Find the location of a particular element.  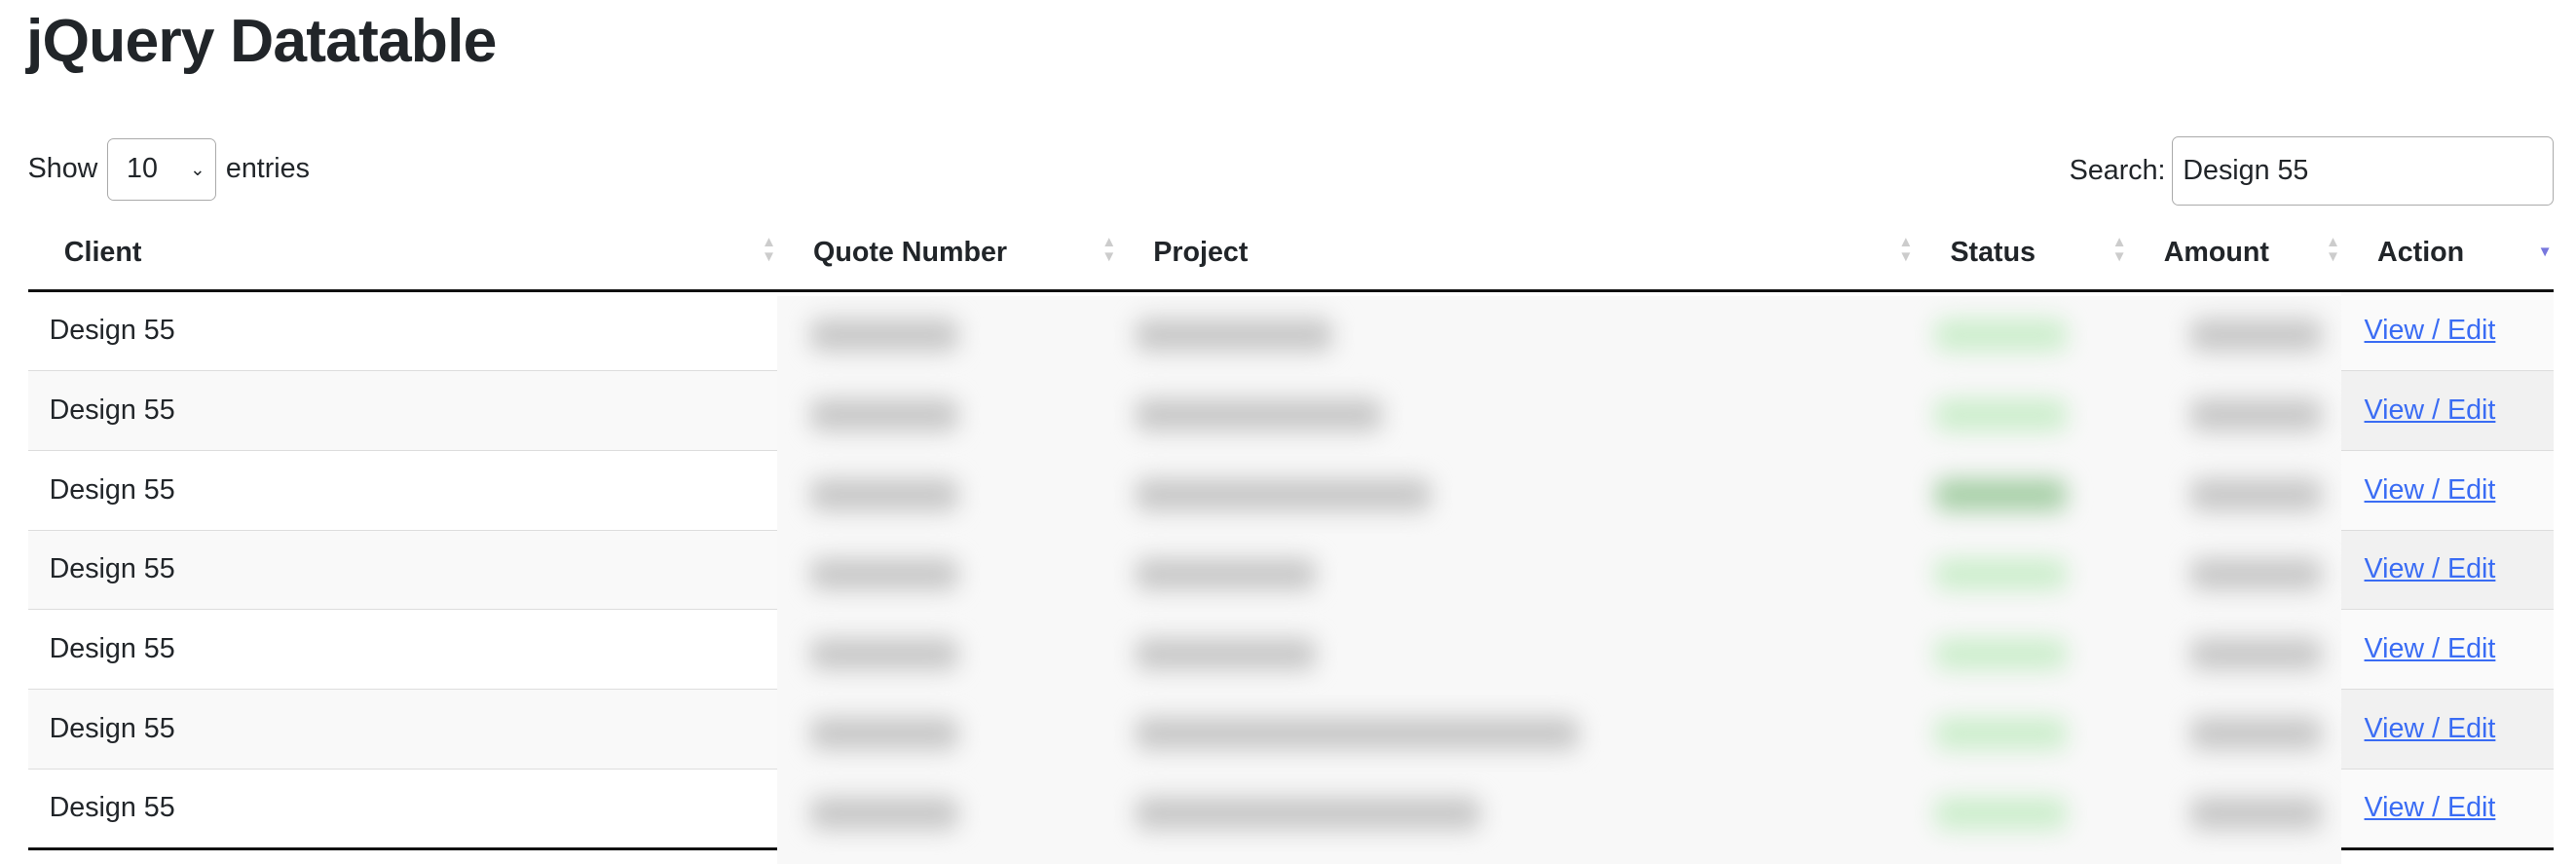

show-label: Show is located at coordinates (62, 169).